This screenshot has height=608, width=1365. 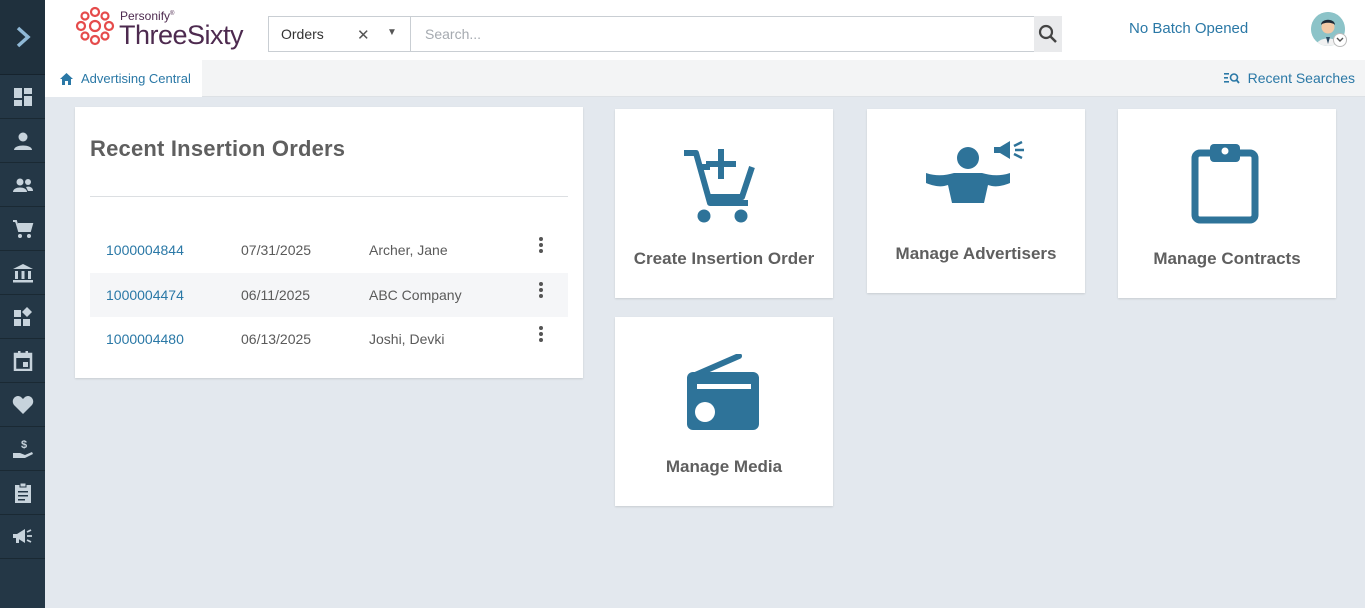 I want to click on megaphone-icon, so click(x=22, y=535).